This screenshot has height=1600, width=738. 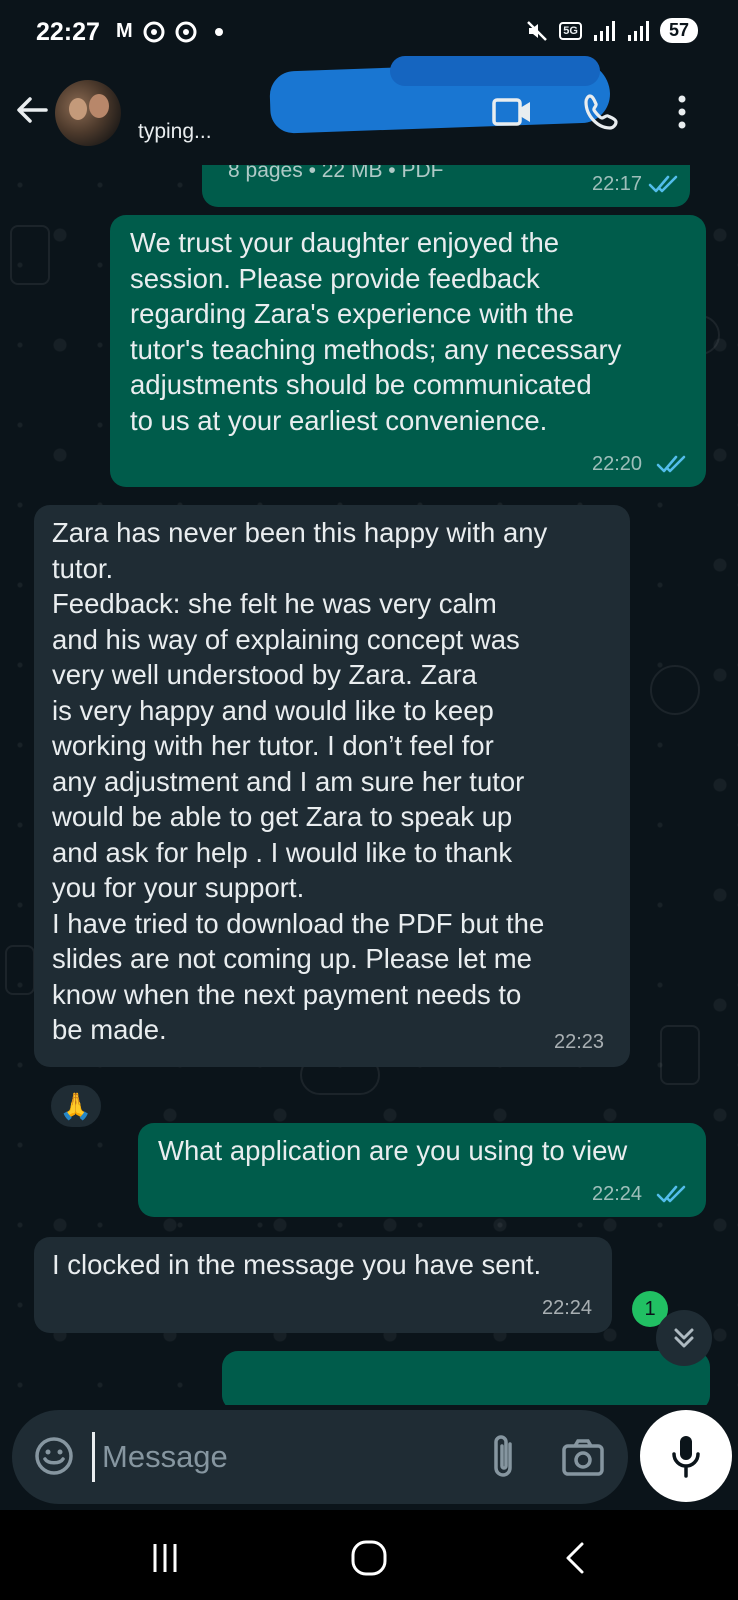 I want to click on message-composer, so click(x=320, y=1457).